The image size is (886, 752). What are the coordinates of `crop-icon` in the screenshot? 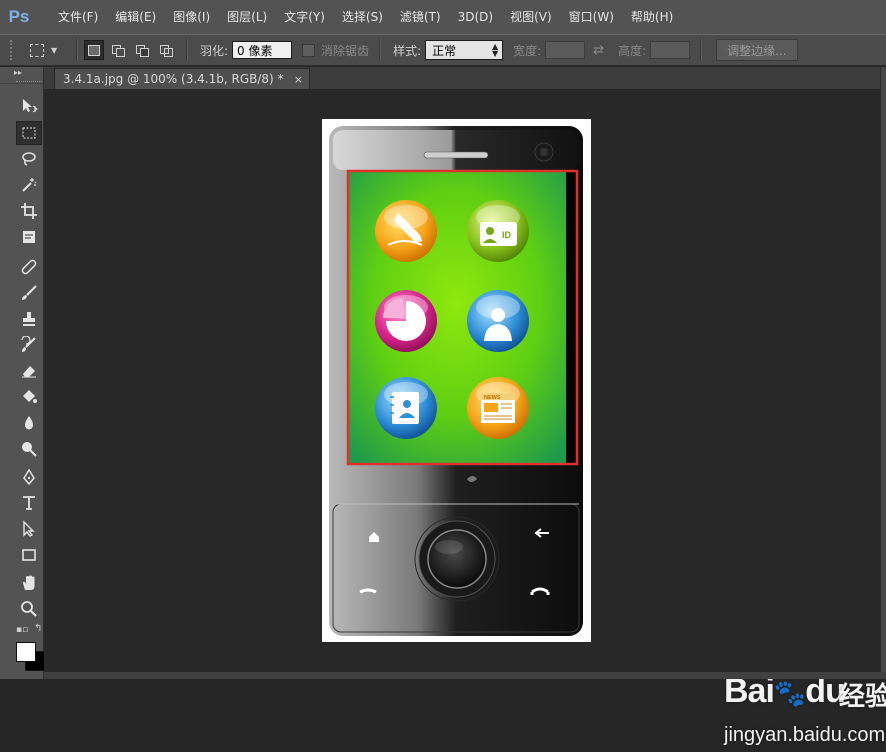 It's located at (29, 211).